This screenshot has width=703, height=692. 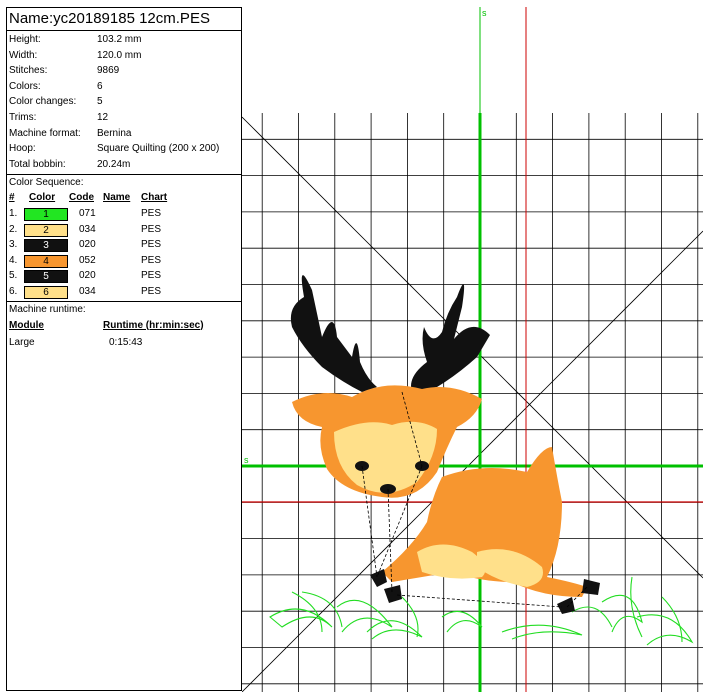 I want to click on color-swatch: 2, so click(x=46, y=230).